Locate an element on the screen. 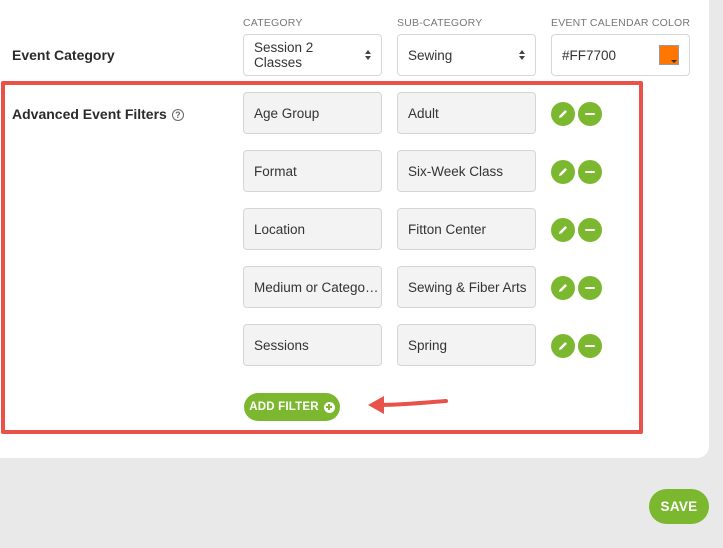 The width and height of the screenshot is (723, 548). category-header: CATEGORY is located at coordinates (273, 23).